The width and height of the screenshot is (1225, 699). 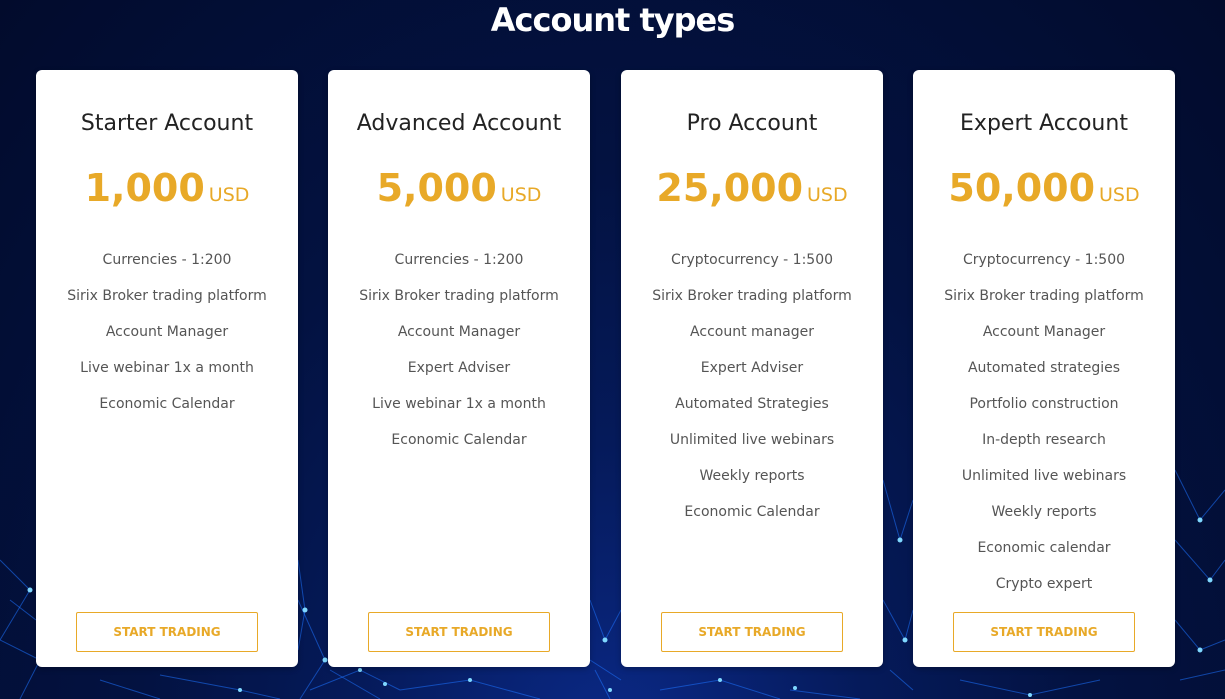 I want to click on card-title: Pro Account, so click(x=752, y=123).